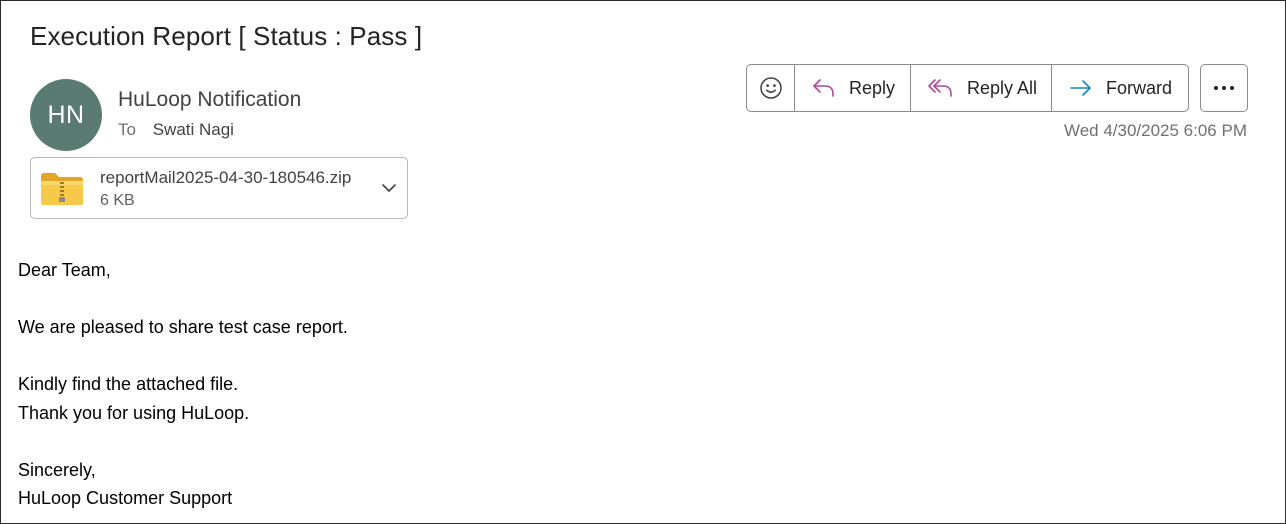 The width and height of the screenshot is (1286, 524). Describe the element at coordinates (226, 177) in the screenshot. I see `attachment-file-name: reportMail2025-04-30-180546.zip` at that location.